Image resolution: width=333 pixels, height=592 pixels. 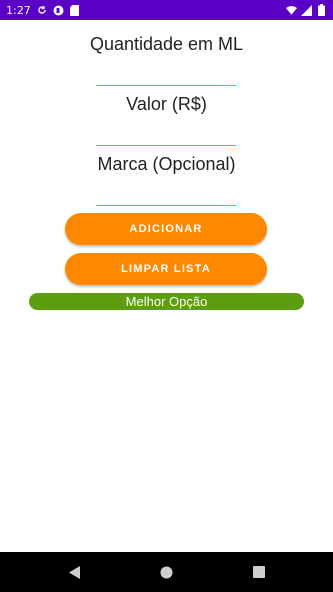 What do you see at coordinates (321, 10) in the screenshot?
I see `battery-icon` at bounding box center [321, 10].